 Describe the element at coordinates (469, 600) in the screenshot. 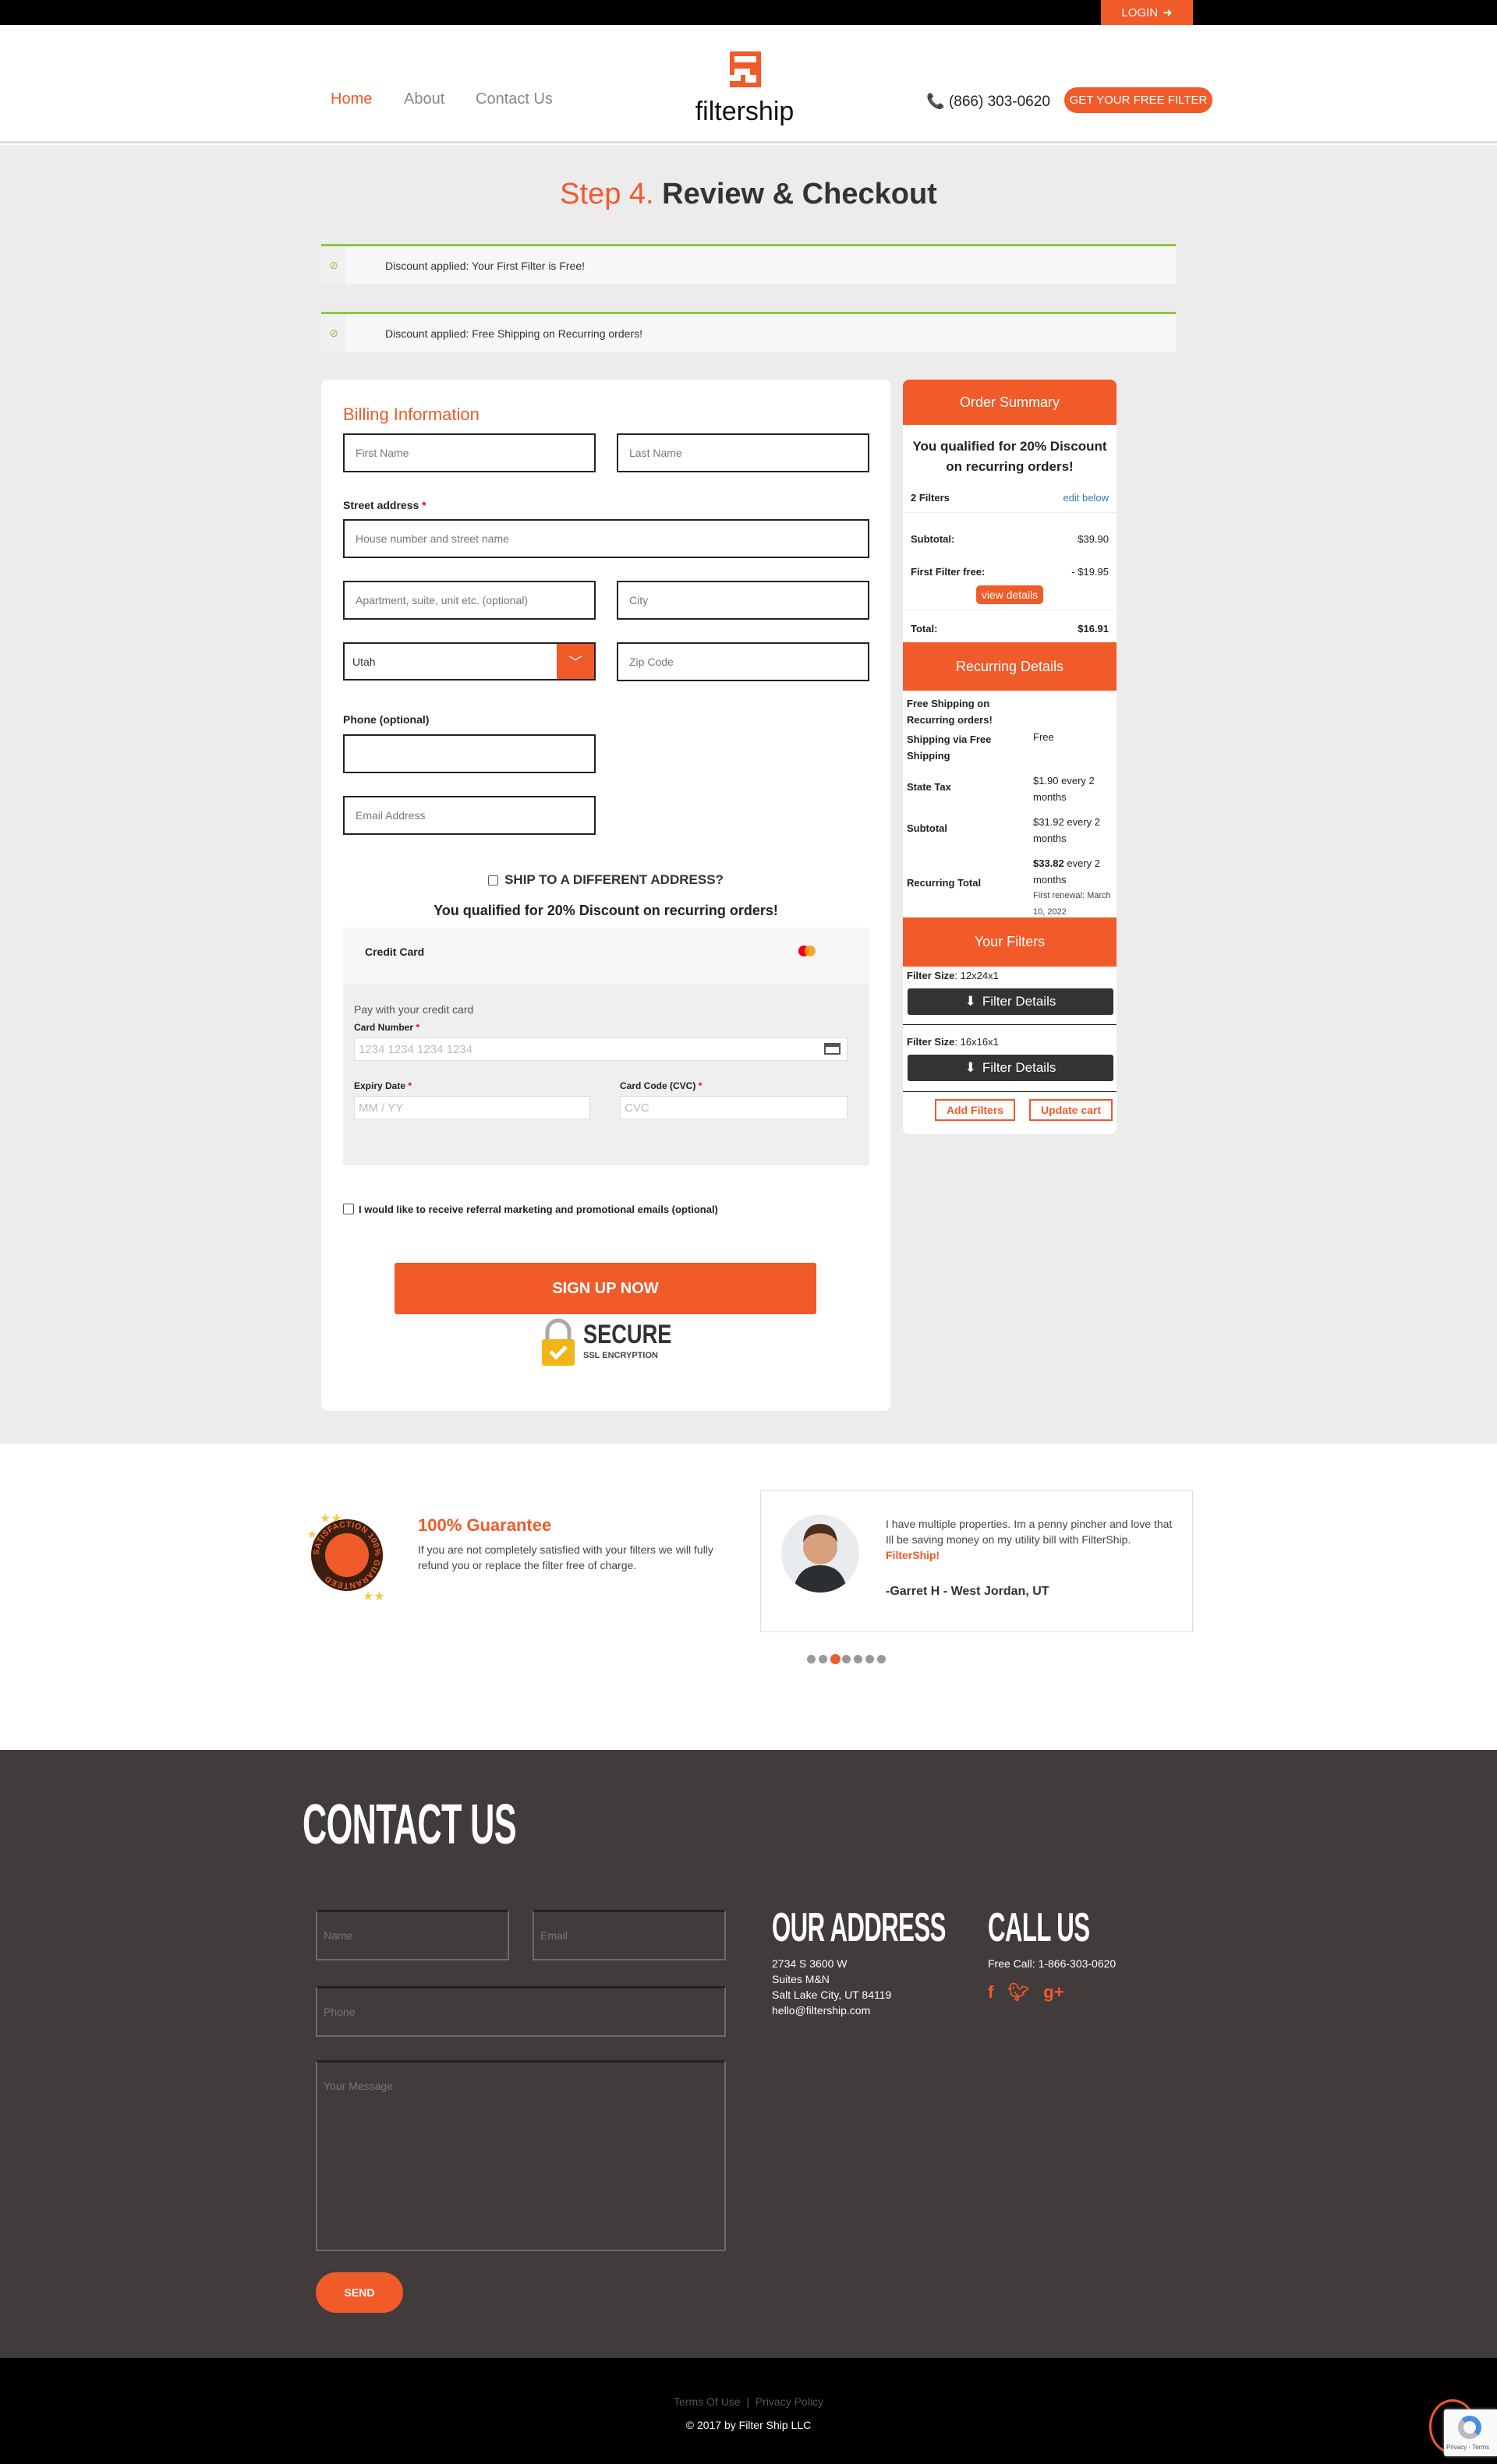

I see `apartment-input: Apartment, suite, unit etc. (optional)` at that location.